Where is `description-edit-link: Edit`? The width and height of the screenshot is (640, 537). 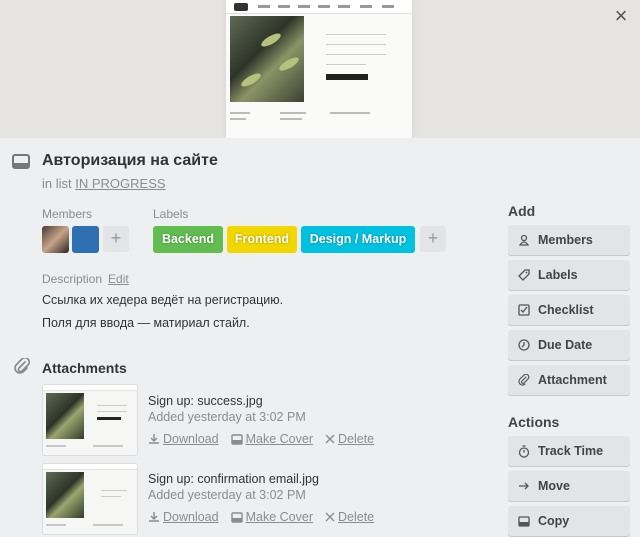
description-edit-link: Edit is located at coordinates (118, 279).